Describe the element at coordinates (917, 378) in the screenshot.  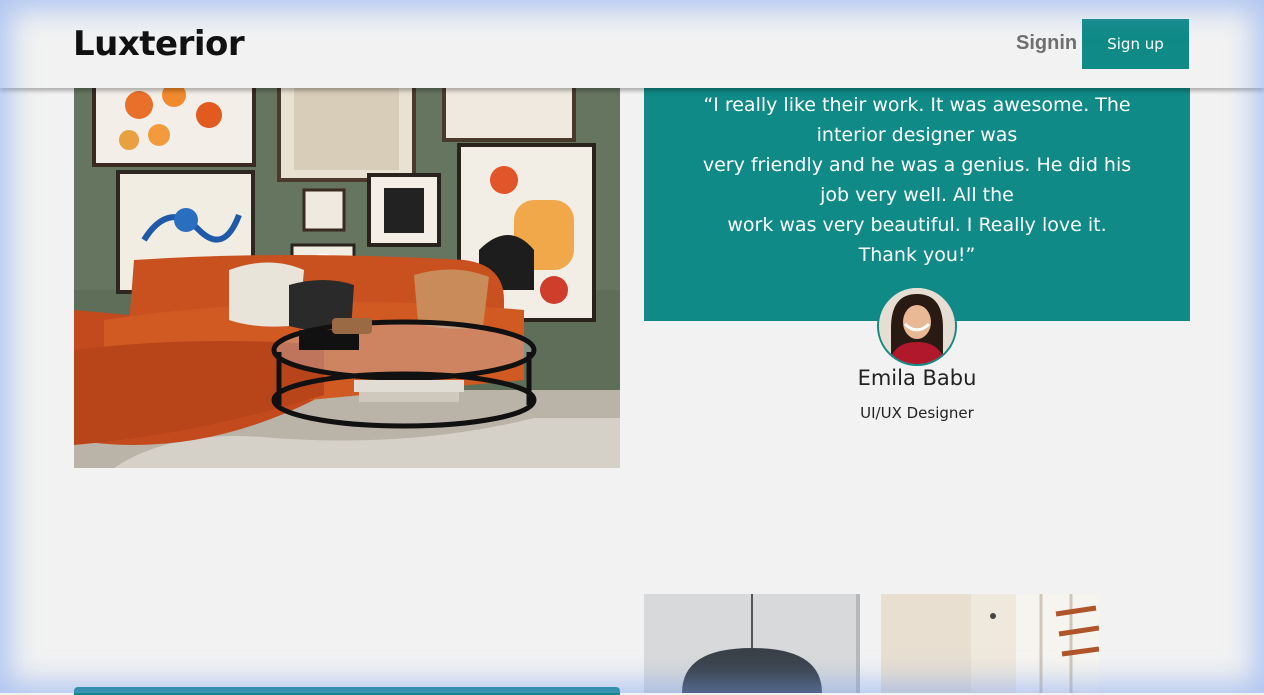
I see `reviewer-name: Emila Babu` at that location.